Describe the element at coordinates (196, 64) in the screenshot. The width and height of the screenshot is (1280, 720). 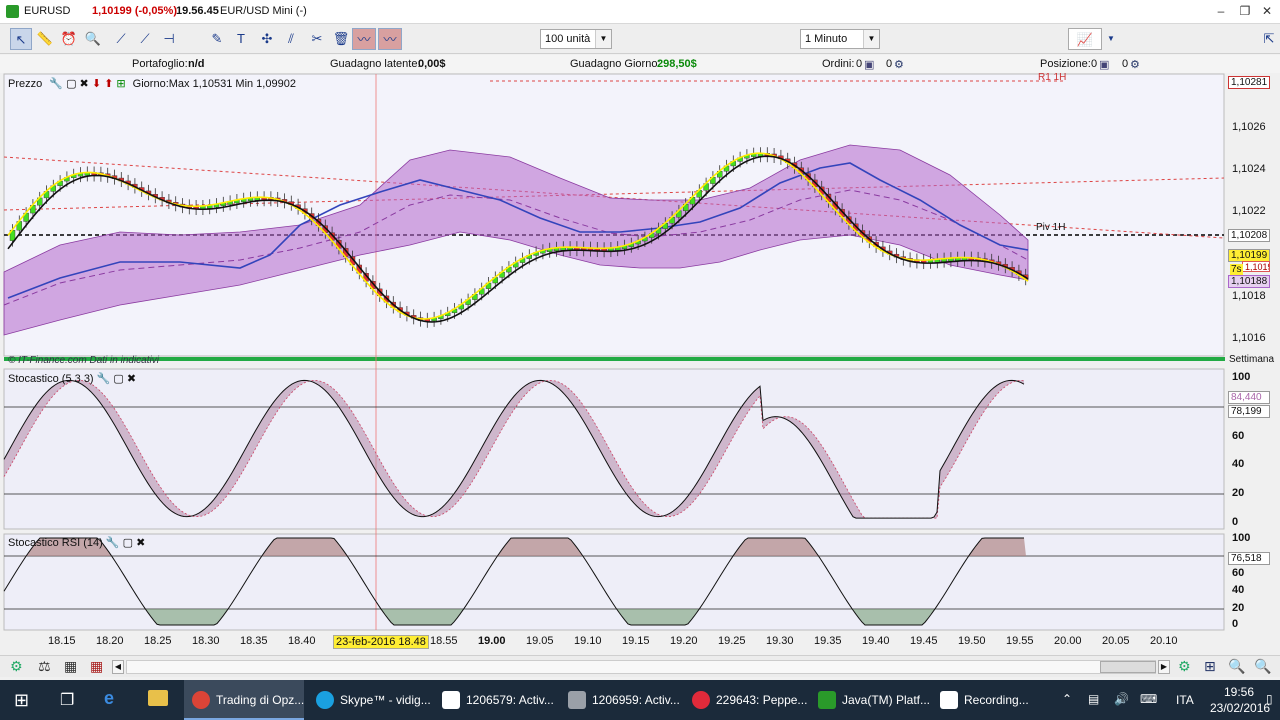
I see `portafoglio-value: n/d` at that location.